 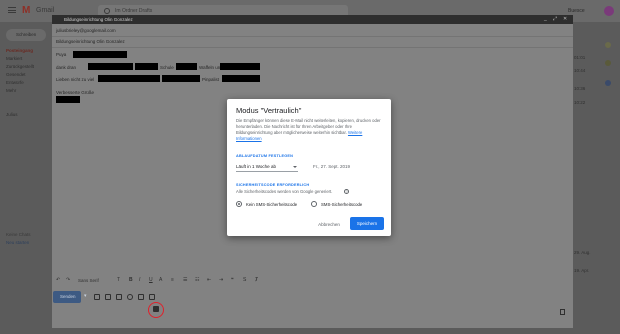 I want to click on list-date: 29. Aug., so click(x=582, y=252).